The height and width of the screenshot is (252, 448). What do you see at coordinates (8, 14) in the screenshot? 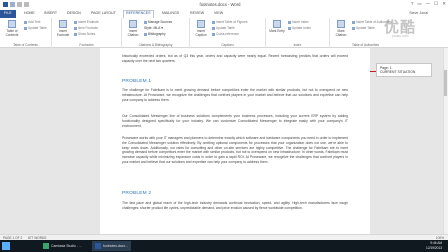
I see `tab-file: FILE` at bounding box center [8, 14].